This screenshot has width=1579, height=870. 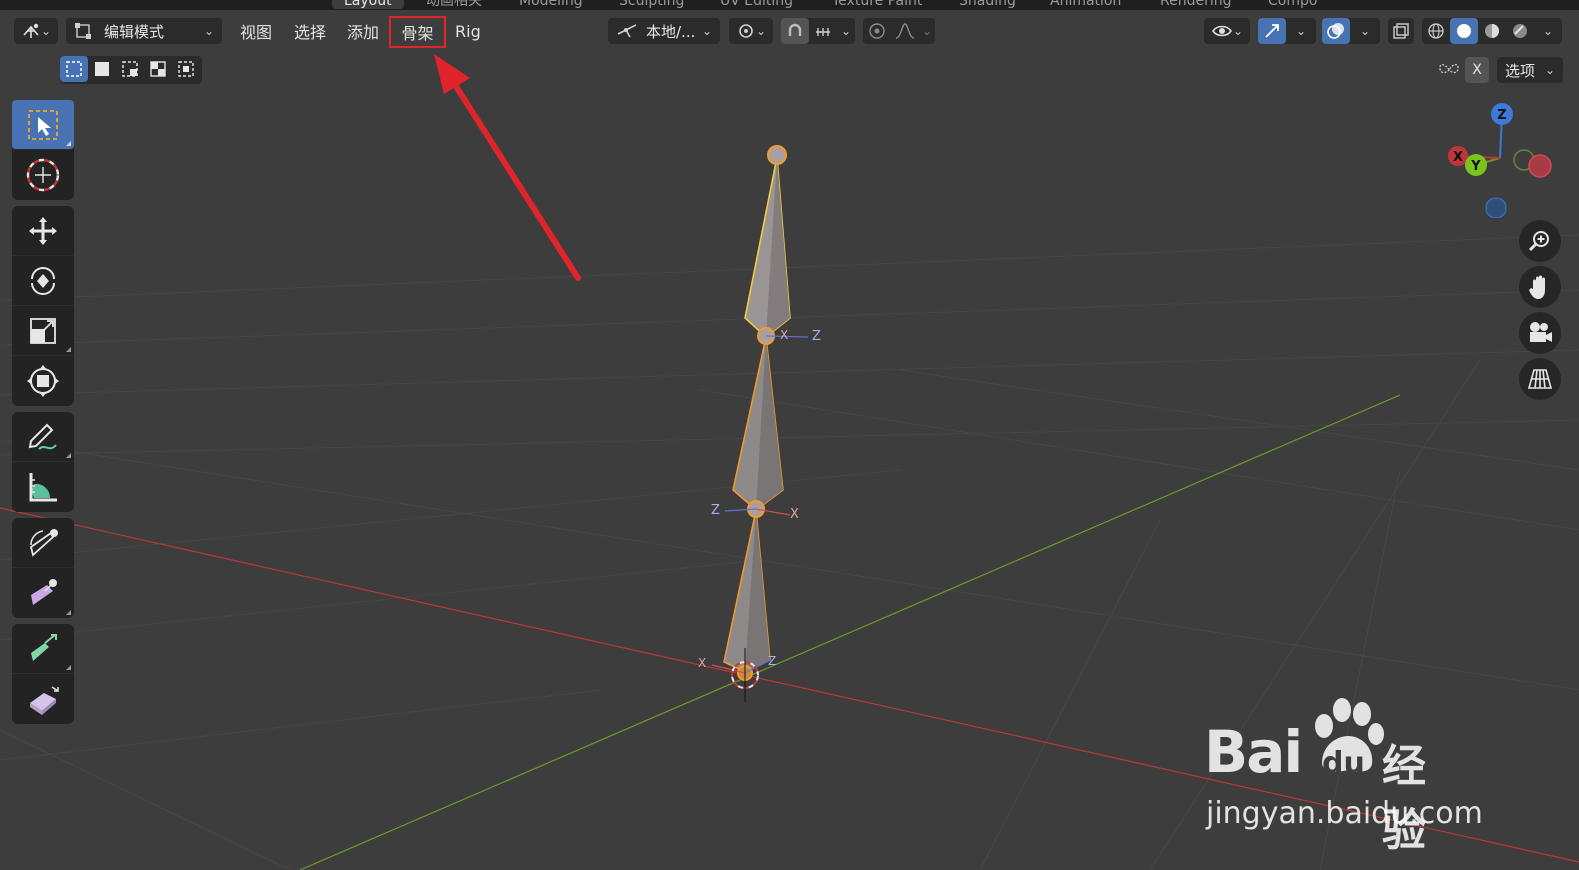 What do you see at coordinates (664, 31) in the screenshot?
I see `transform-orientation-dropdown: 本地/... ⌄` at bounding box center [664, 31].